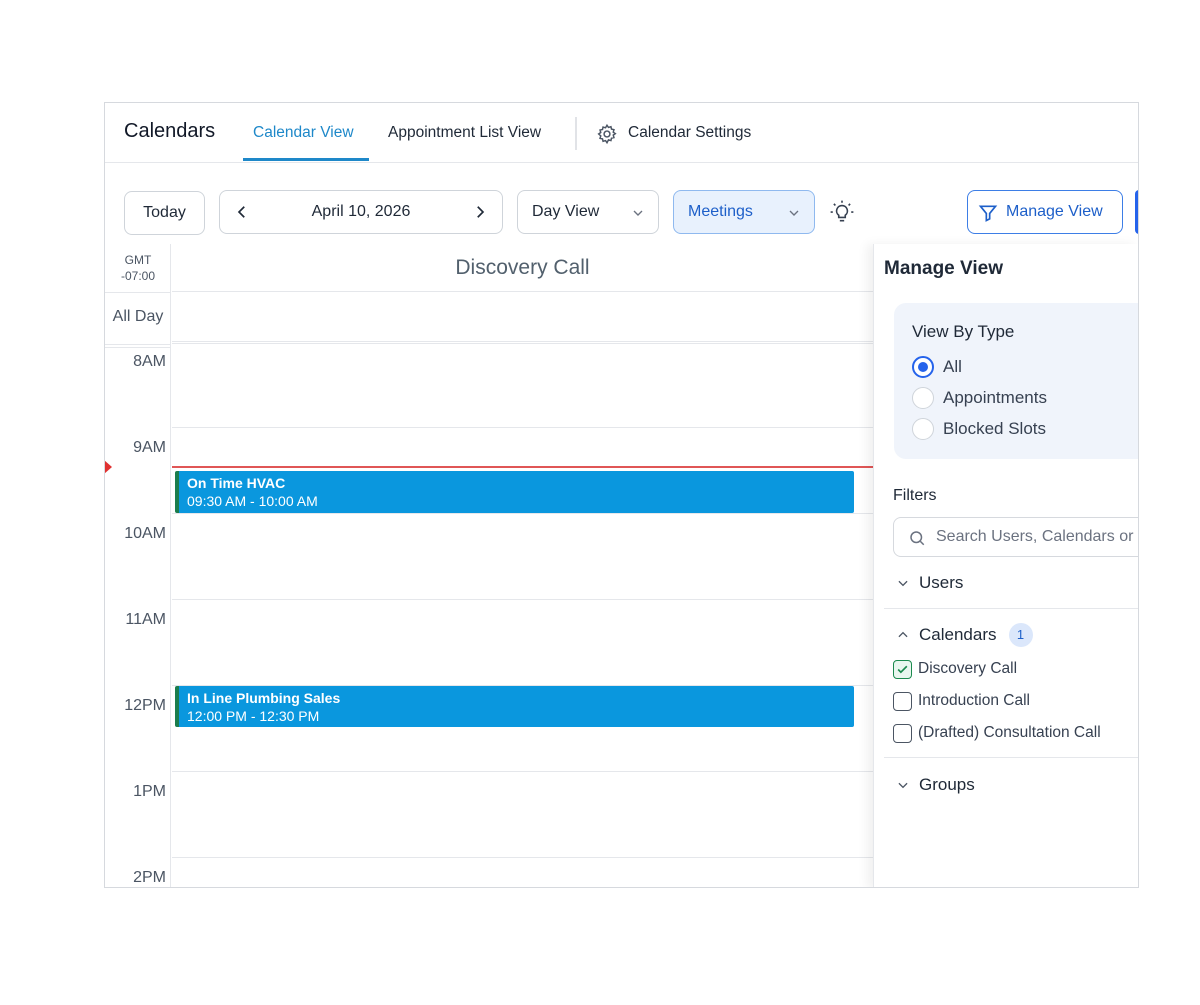 The width and height of the screenshot is (1200, 1005). What do you see at coordinates (994, 428) in the screenshot?
I see `radio-label: Blocked Slots` at bounding box center [994, 428].